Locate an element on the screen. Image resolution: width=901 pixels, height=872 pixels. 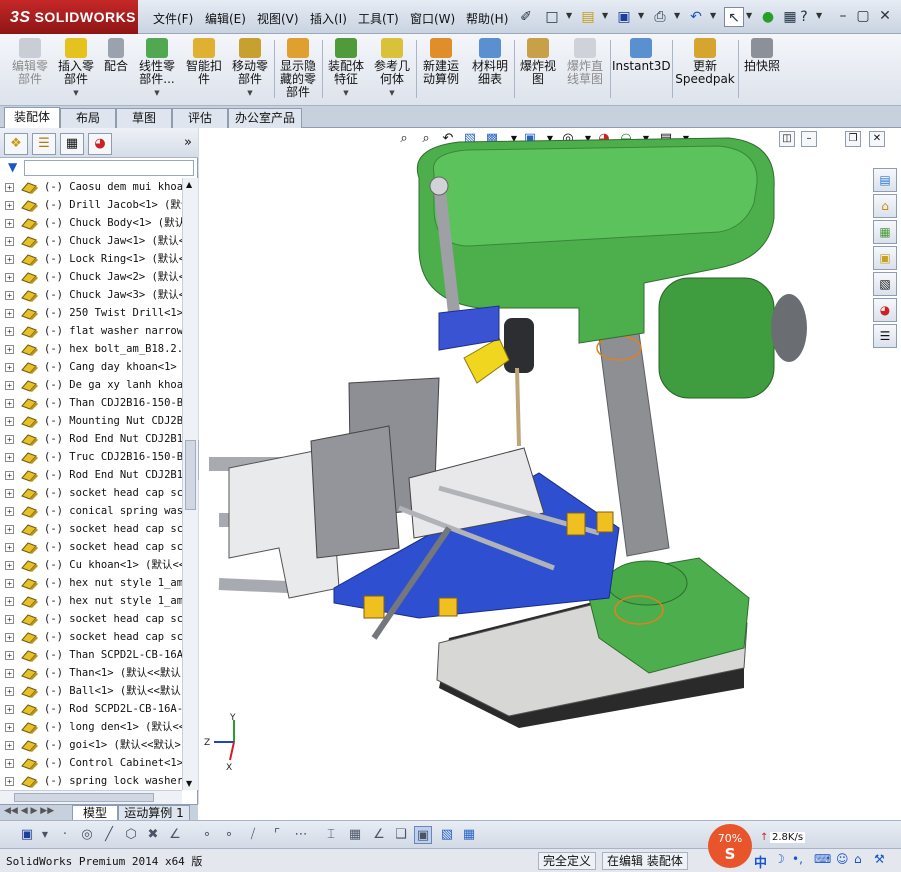
move-component-button: 移动零 部件 ▼ is located at coordinates (250, 69).